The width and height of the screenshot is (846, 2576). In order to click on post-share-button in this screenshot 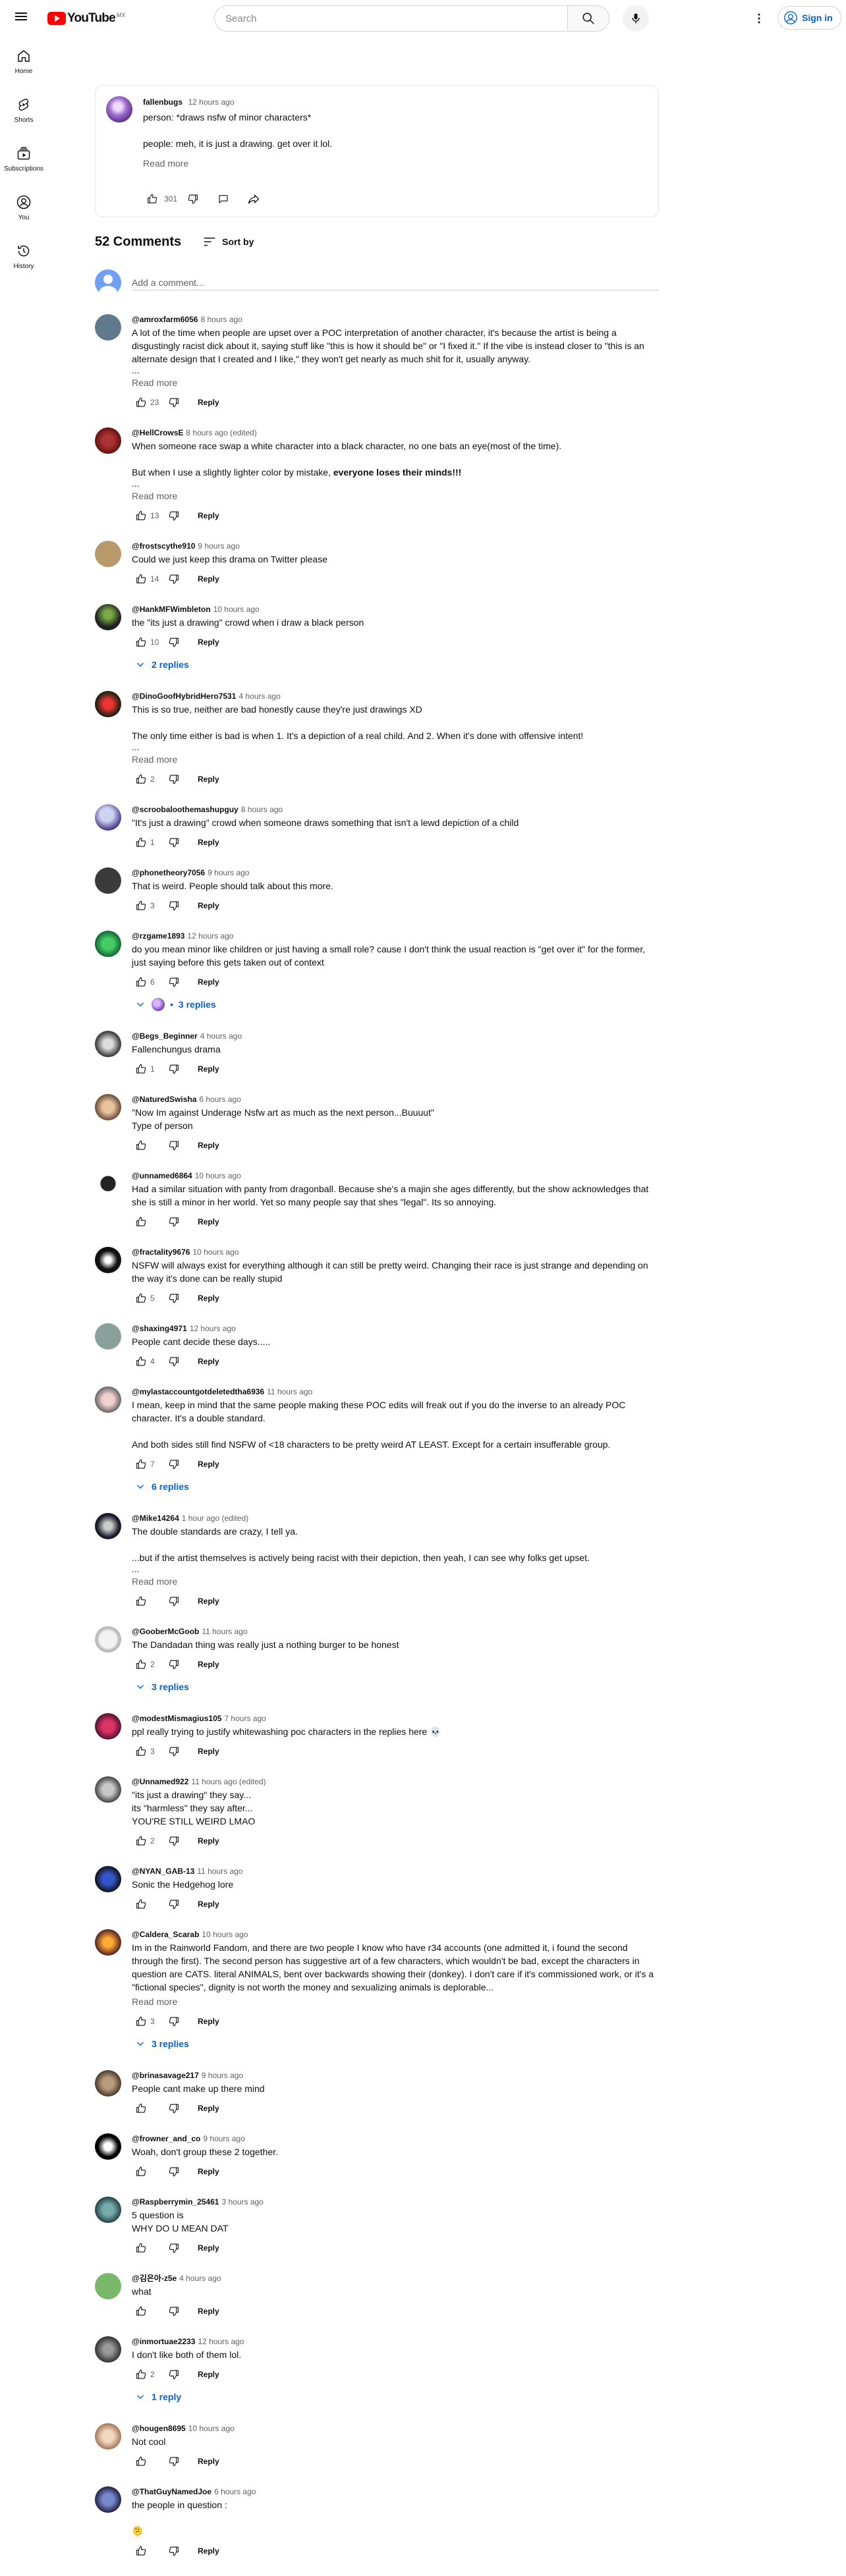, I will do `click(253, 199)`.